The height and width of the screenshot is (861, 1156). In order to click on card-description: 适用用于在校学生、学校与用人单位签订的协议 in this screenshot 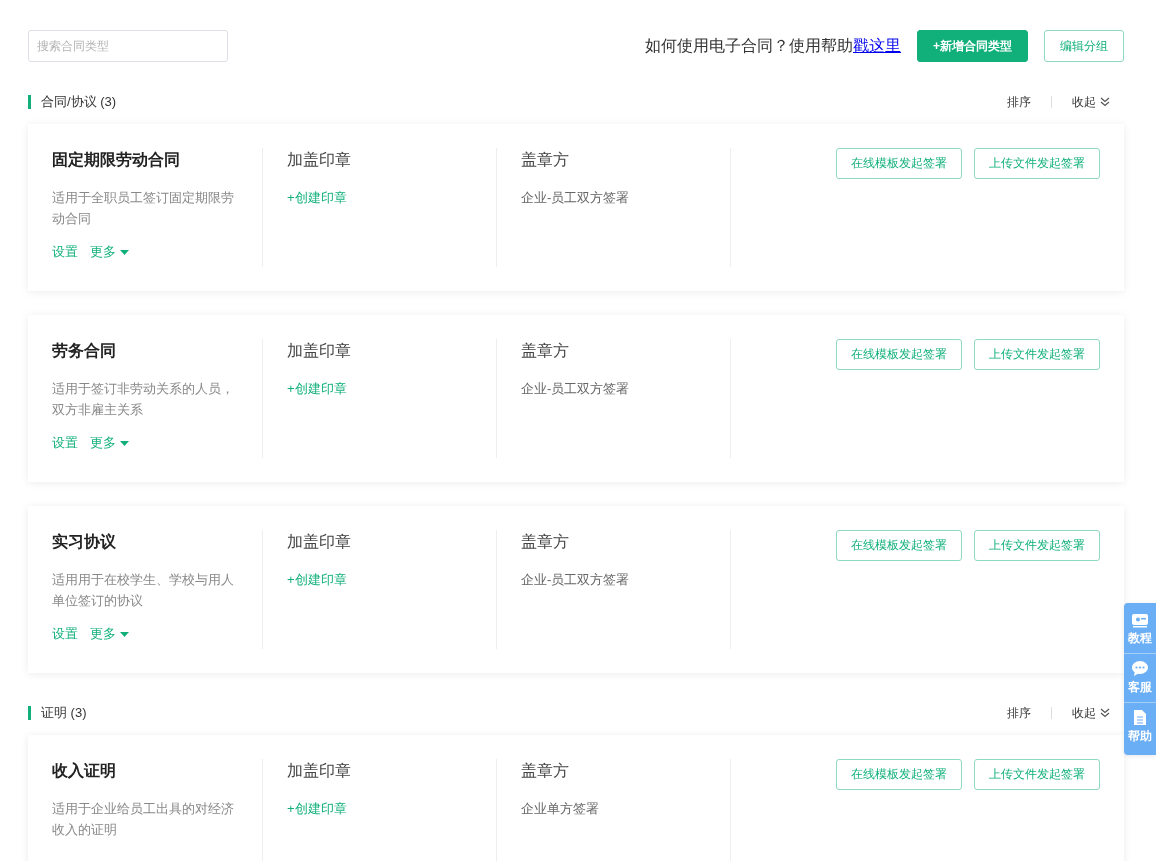, I will do `click(143, 590)`.